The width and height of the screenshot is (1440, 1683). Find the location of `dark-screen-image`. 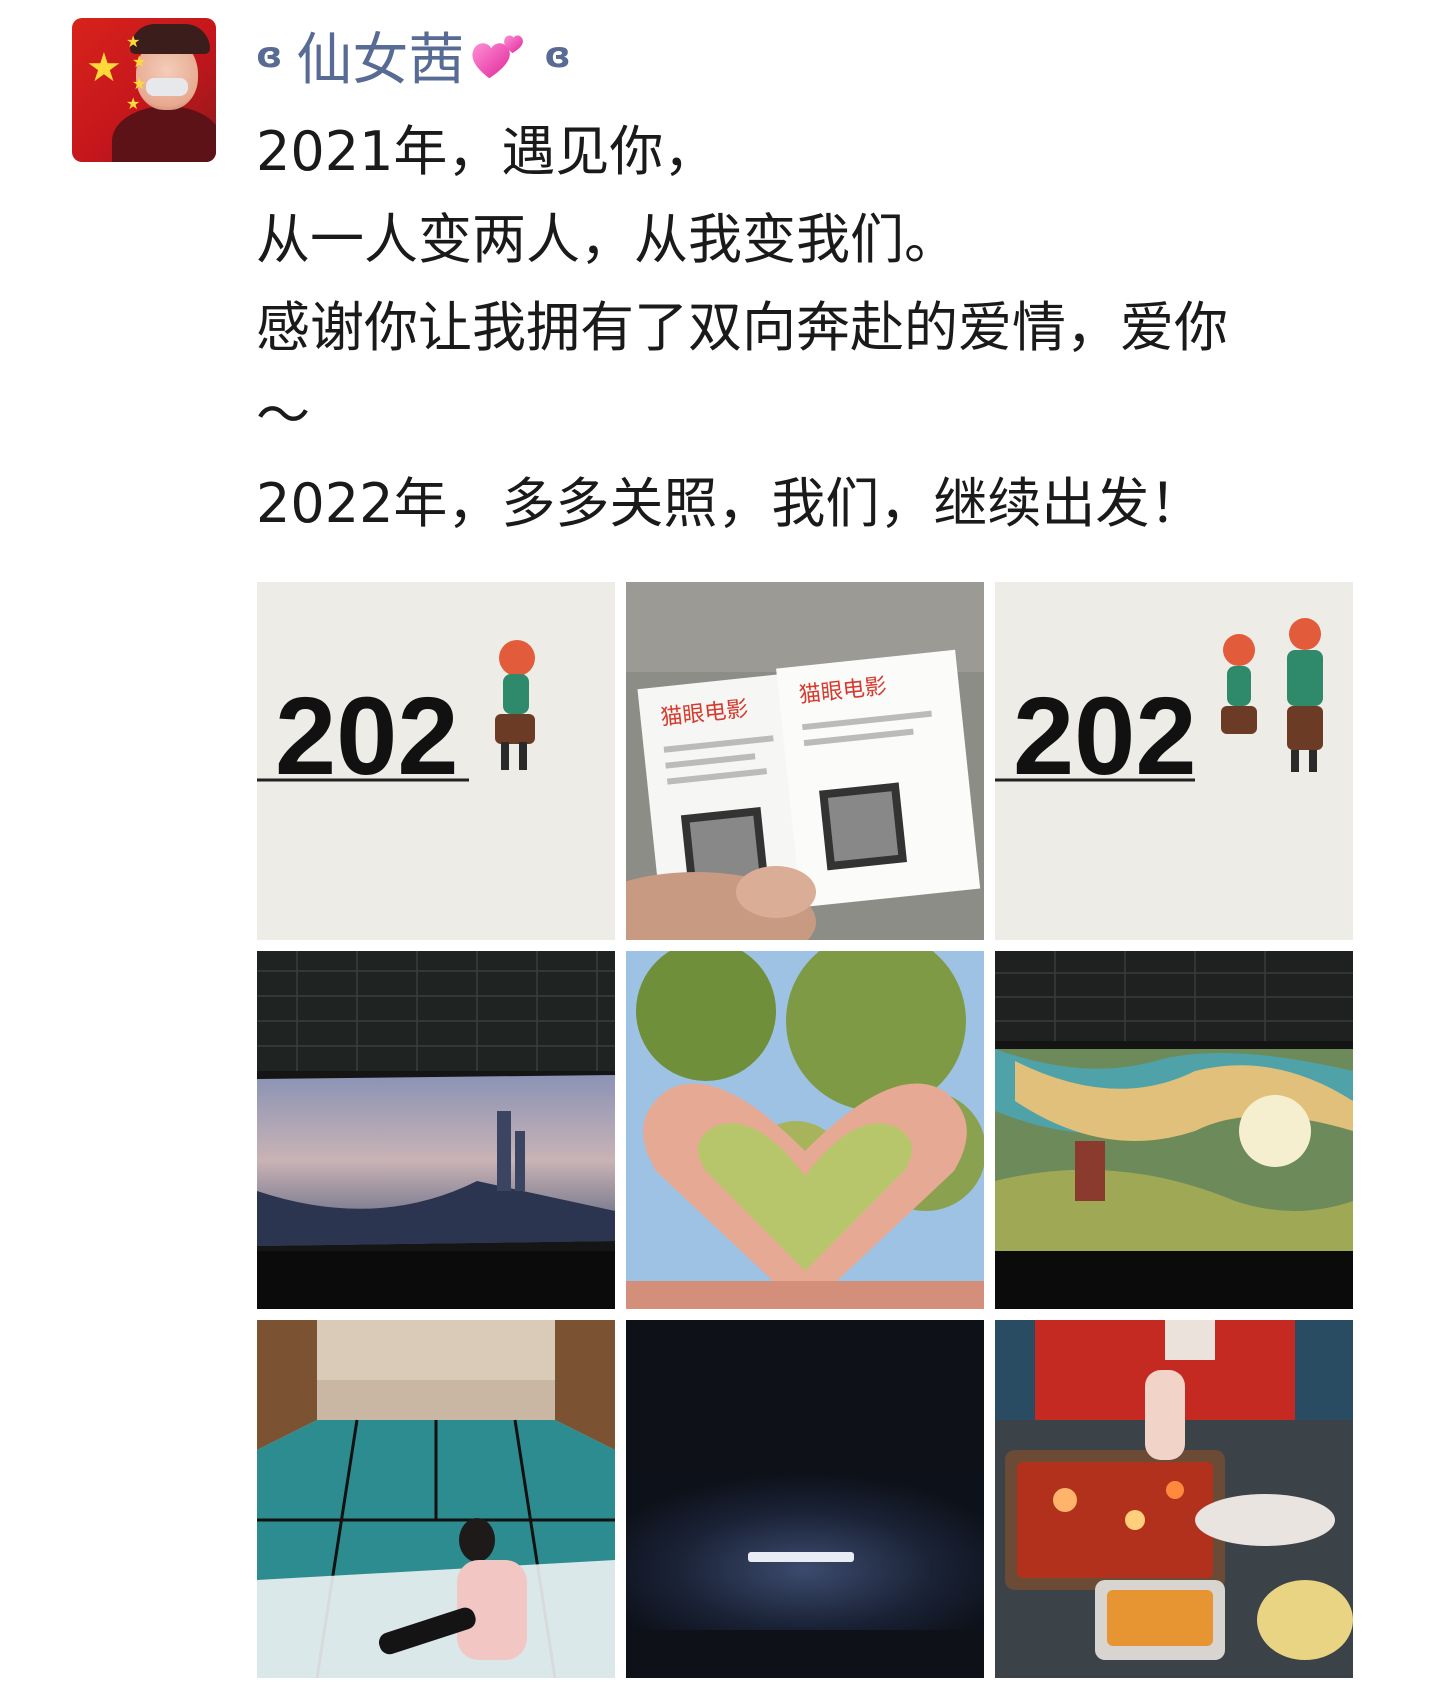

dark-screen-image is located at coordinates (805, 1499).